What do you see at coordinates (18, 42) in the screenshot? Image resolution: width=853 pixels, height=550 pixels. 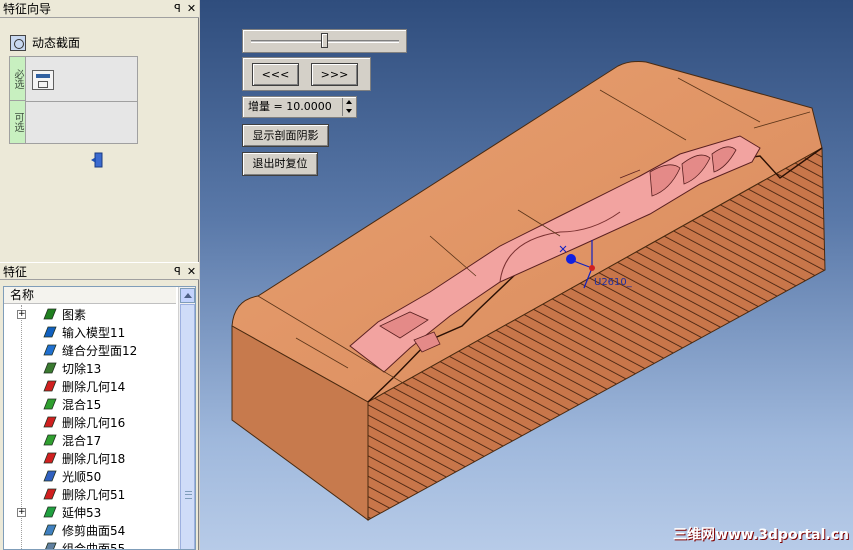 I see `dynamic-section-icon` at bounding box center [18, 42].